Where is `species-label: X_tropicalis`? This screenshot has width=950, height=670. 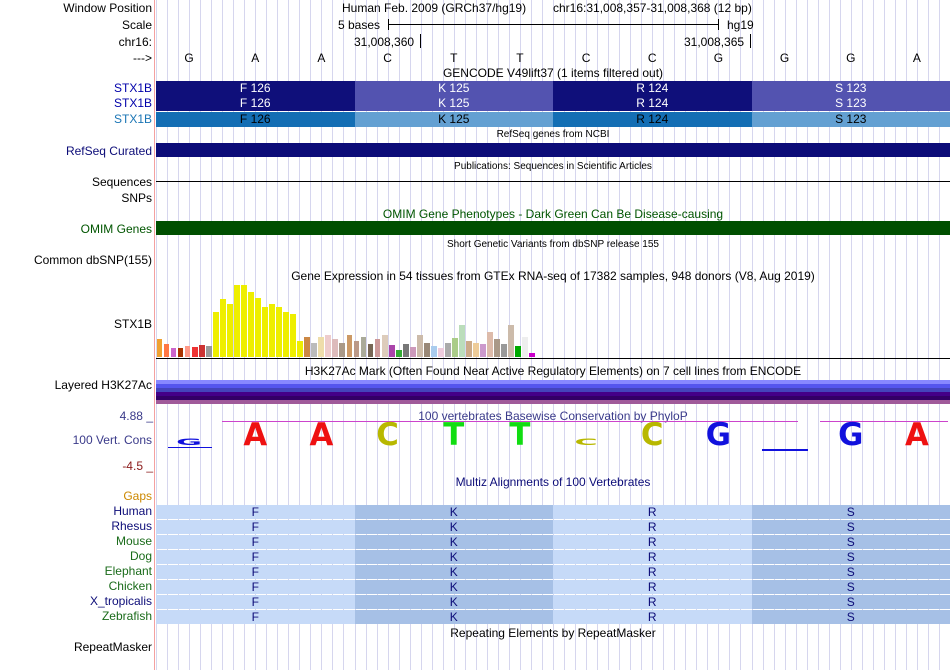 species-label: X_tropicalis is located at coordinates (76, 601).